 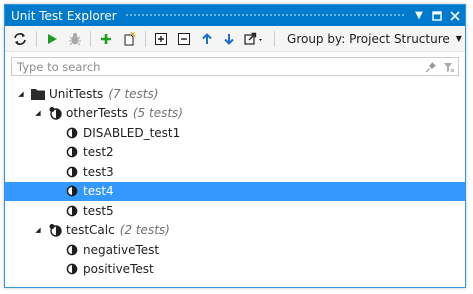 What do you see at coordinates (235, 172) in the screenshot?
I see `tree-leaf-test: test3` at bounding box center [235, 172].